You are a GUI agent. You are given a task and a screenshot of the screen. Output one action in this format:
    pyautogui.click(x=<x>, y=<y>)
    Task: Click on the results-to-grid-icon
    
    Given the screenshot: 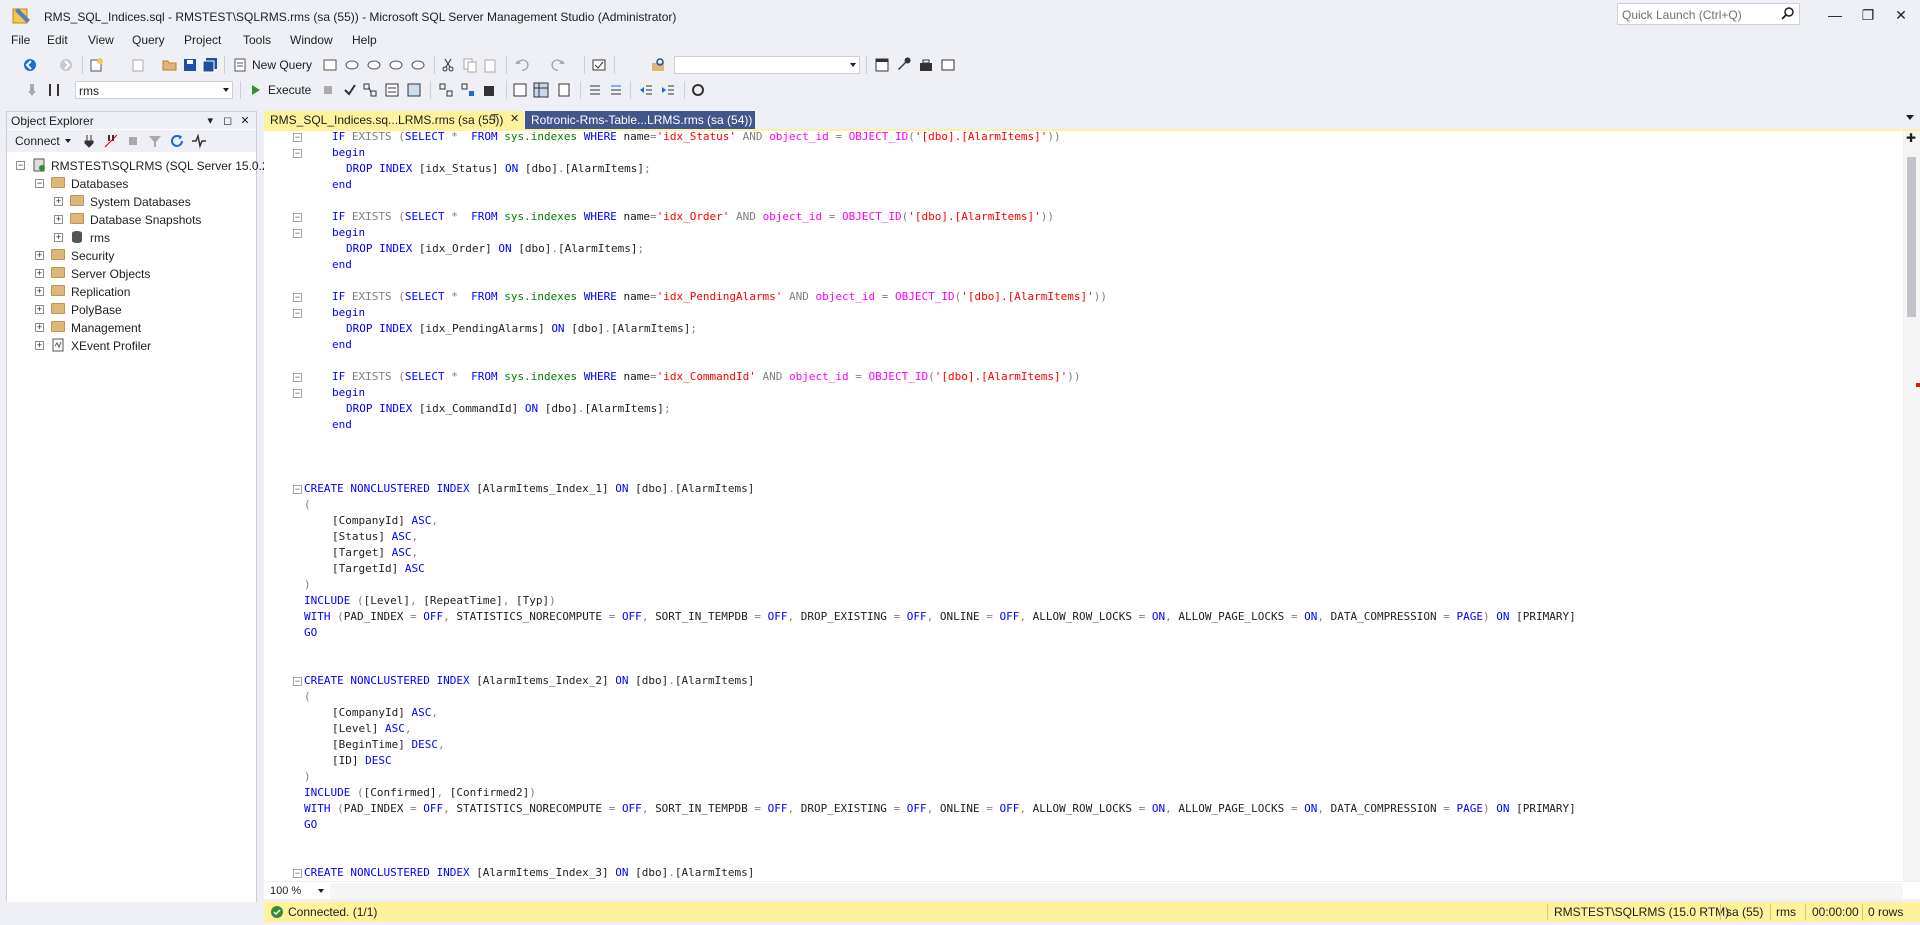 What is the action you would take?
    pyautogui.click(x=541, y=90)
    